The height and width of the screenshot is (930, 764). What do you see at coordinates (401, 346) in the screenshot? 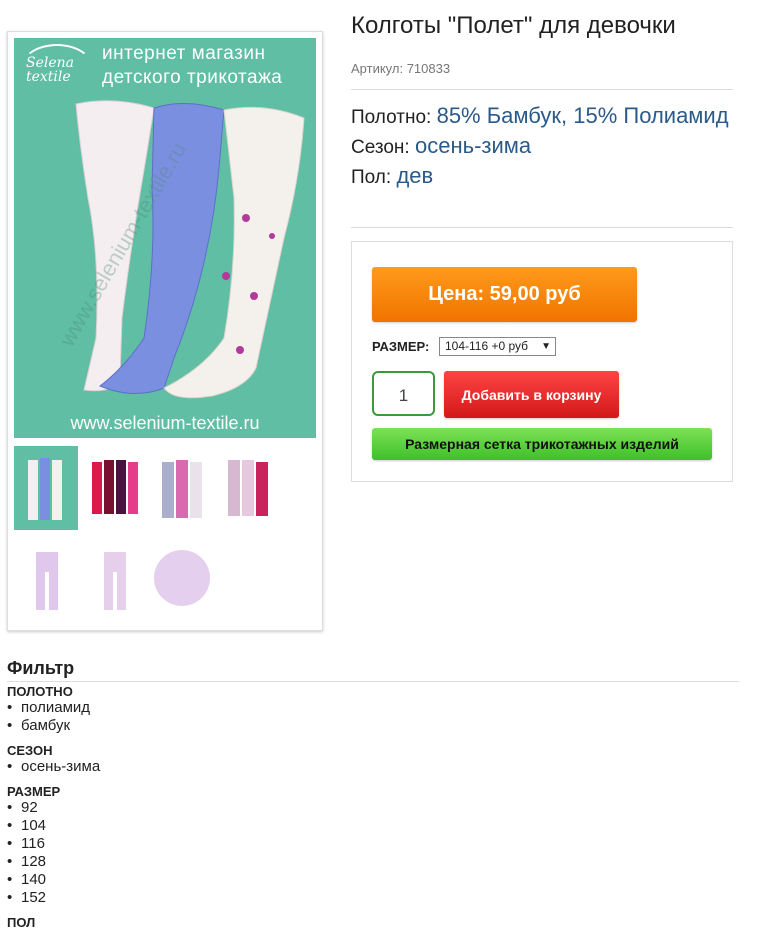
I see `size-label: РАЗМЕР:` at bounding box center [401, 346].